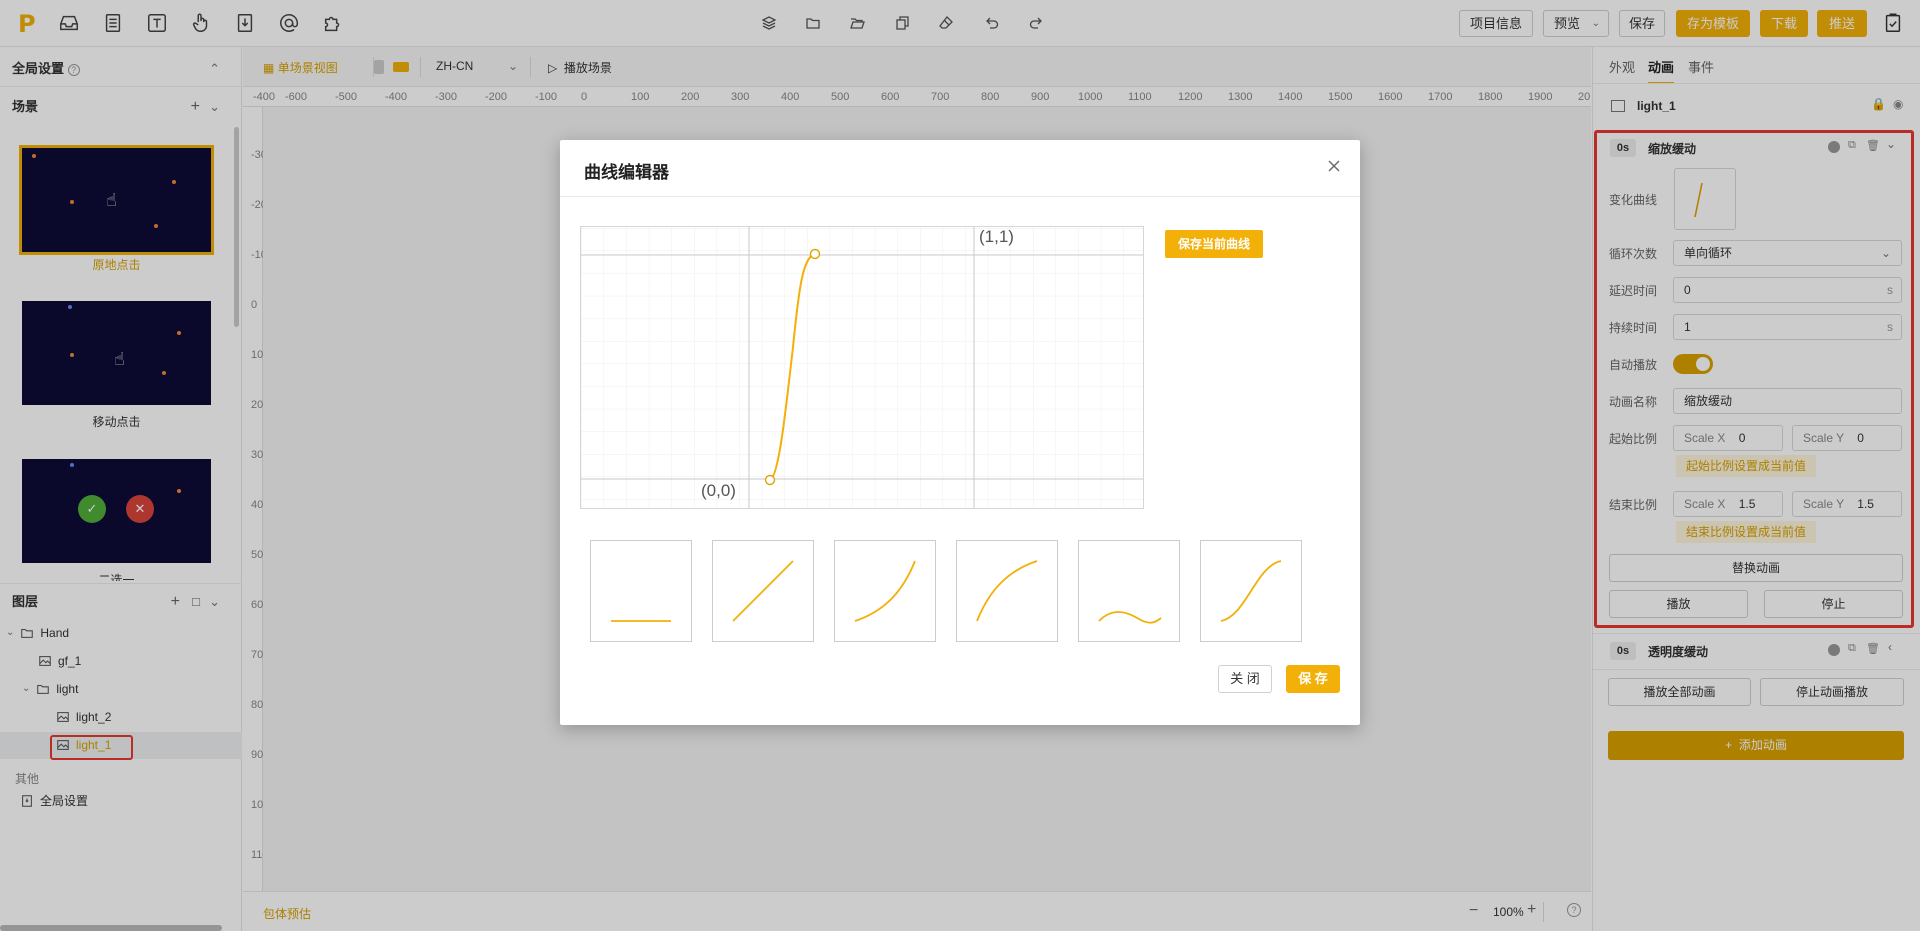  I want to click on save-button: 保 存, so click(1313, 679).